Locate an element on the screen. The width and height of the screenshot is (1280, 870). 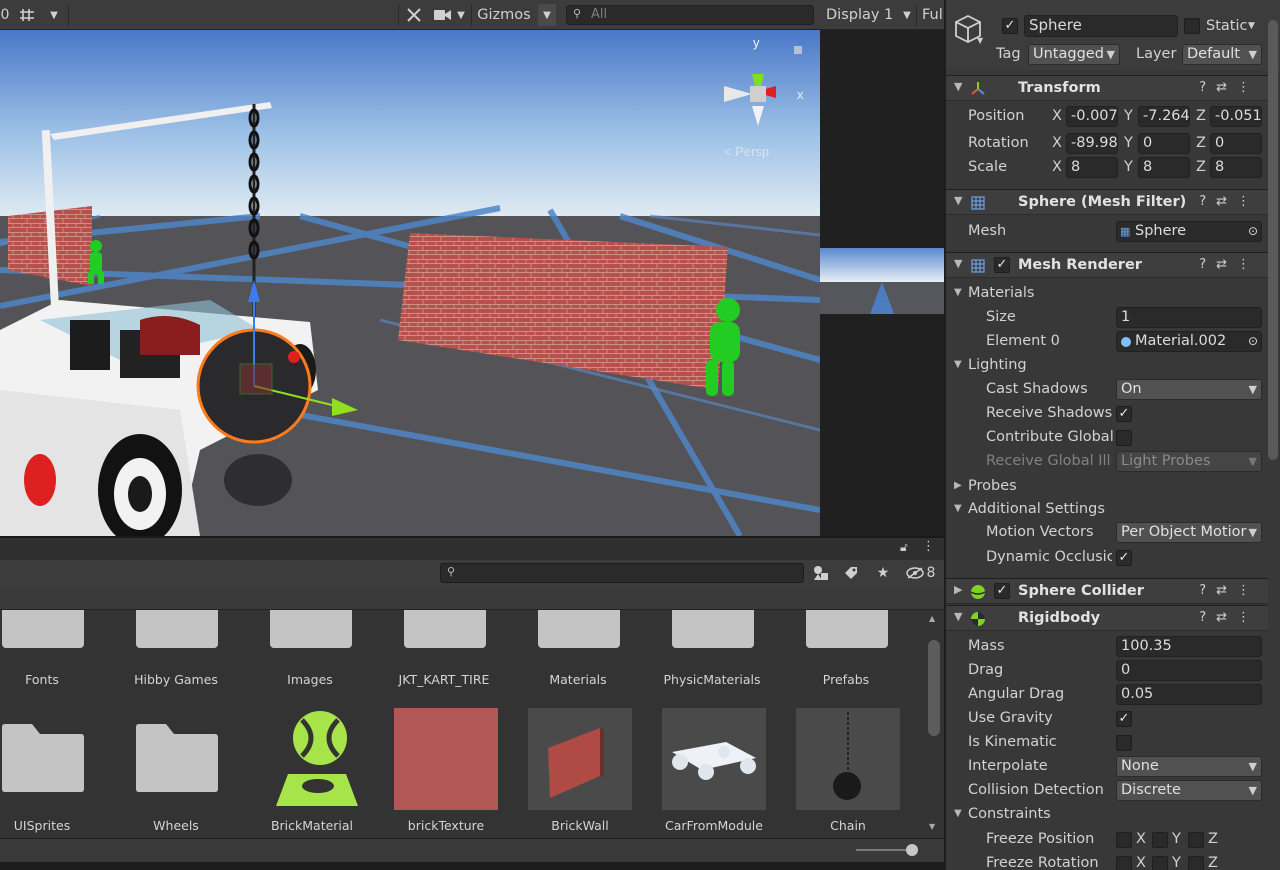
dynamic-occlusion-checkbox: ✓ is located at coordinates (1124, 558).